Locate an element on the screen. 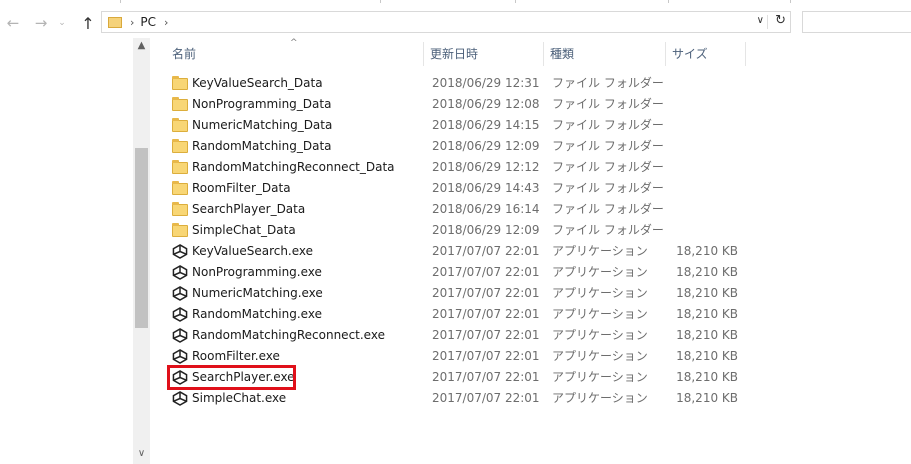 The width and height of the screenshot is (911, 464). top-strip is located at coordinates (455, 3).